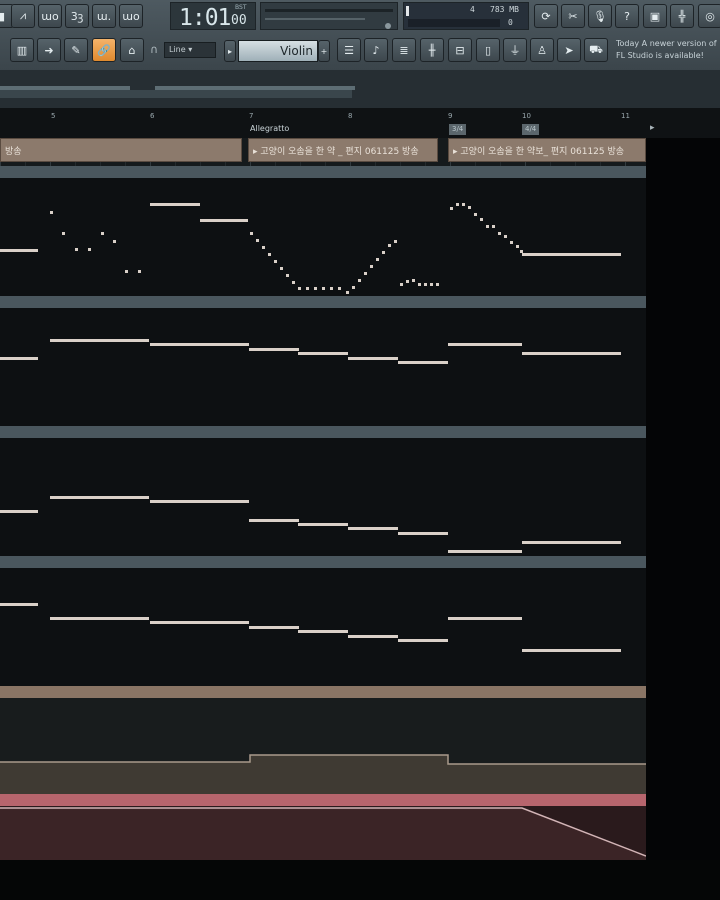 The height and width of the screenshot is (900, 720). What do you see at coordinates (76, 50) in the screenshot?
I see `pencil-button: ✎` at bounding box center [76, 50].